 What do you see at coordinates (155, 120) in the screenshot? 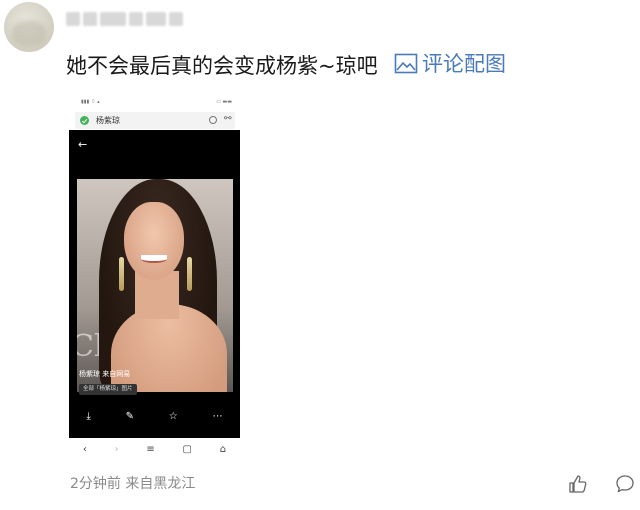
I see `search-bar: 杨紫琼 ⚯` at bounding box center [155, 120].